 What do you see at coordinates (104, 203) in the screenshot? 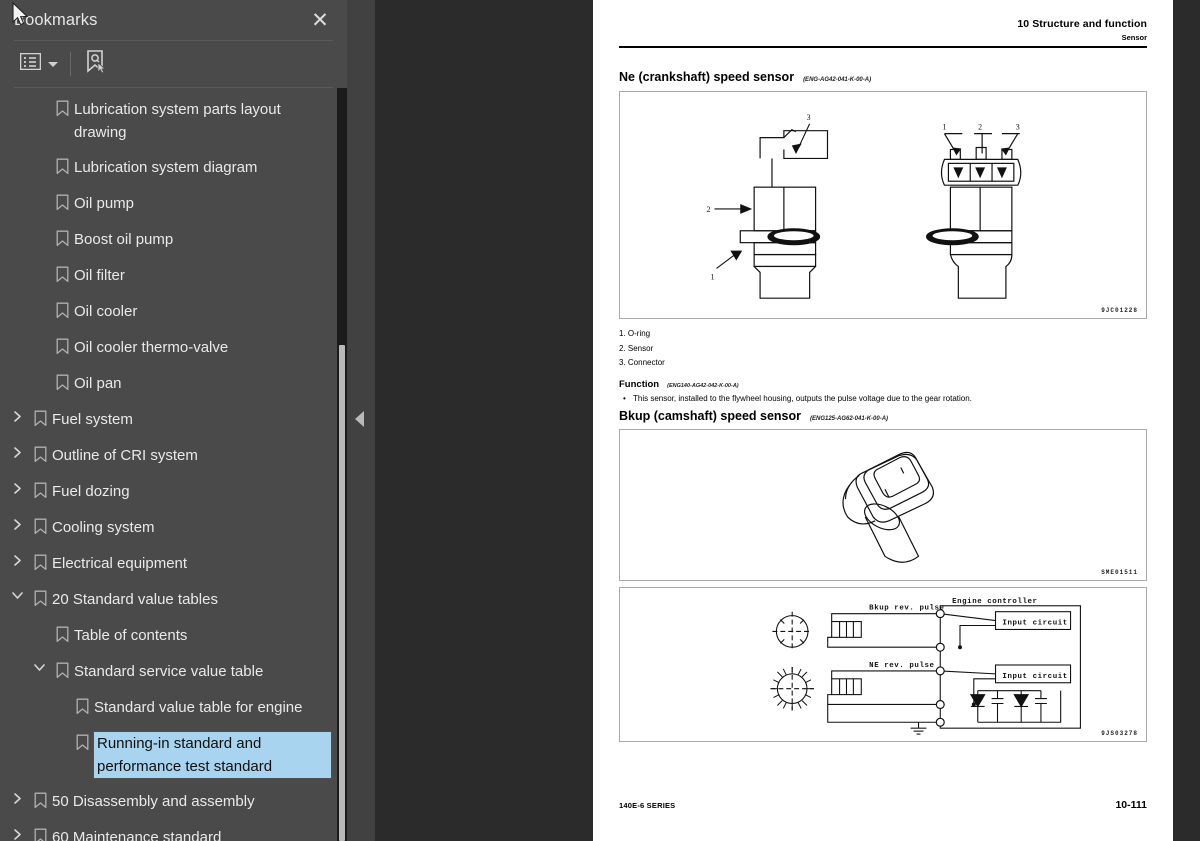
I see `bookmark-item-label: Oil pump` at bounding box center [104, 203].